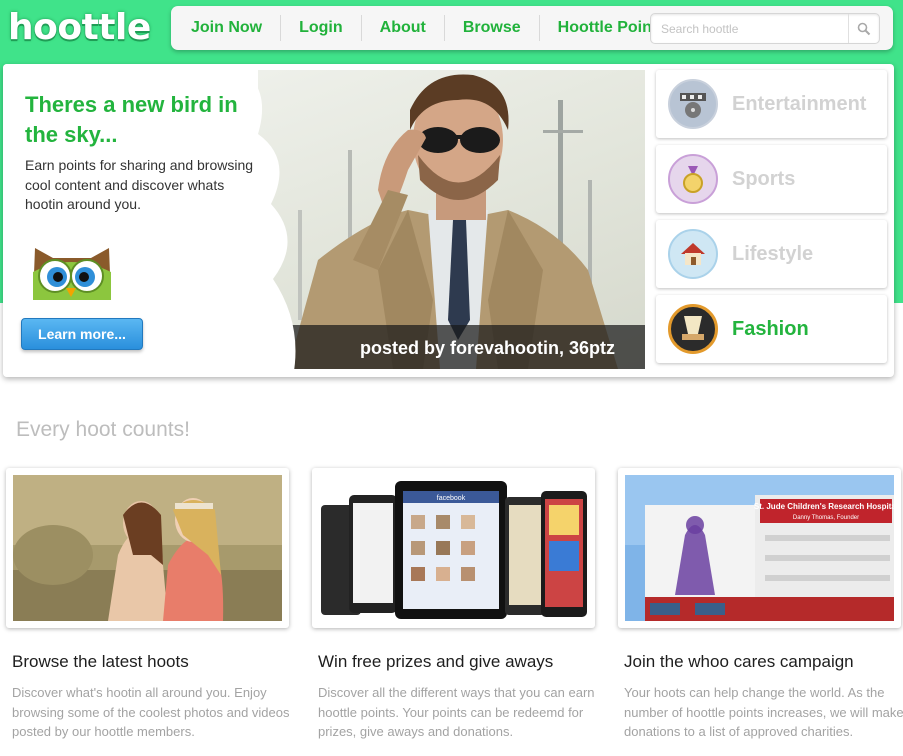 The image size is (903, 756). Describe the element at coordinates (492, 28) in the screenshot. I see `nav-browse: Browse` at that location.